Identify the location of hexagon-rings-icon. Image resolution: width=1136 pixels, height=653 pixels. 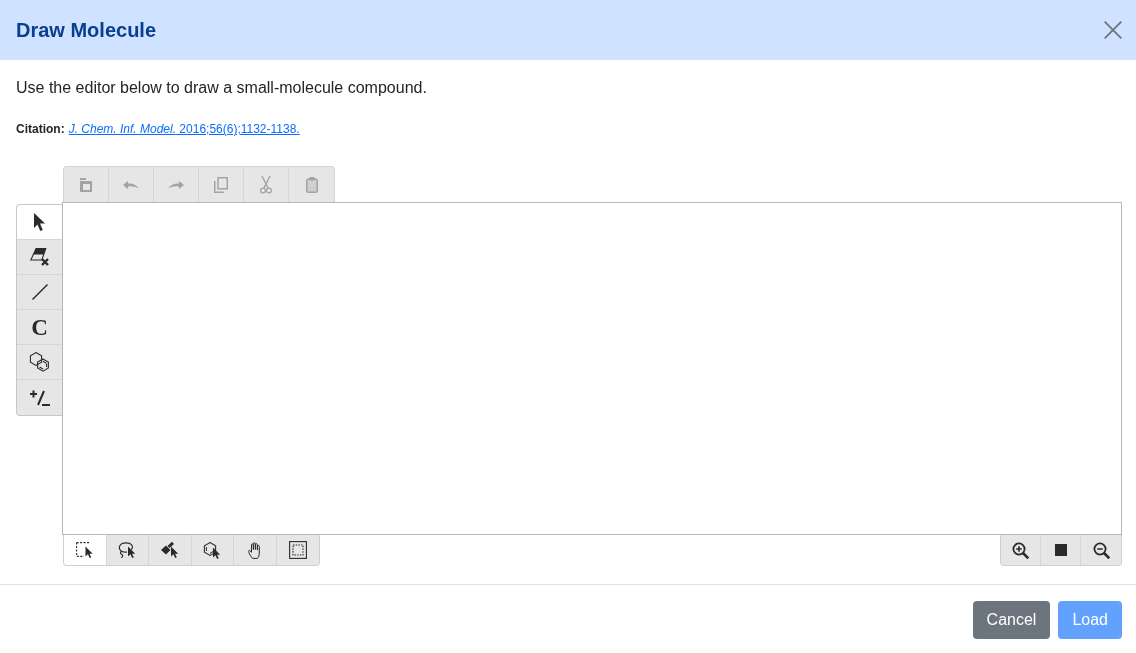
(39, 362).